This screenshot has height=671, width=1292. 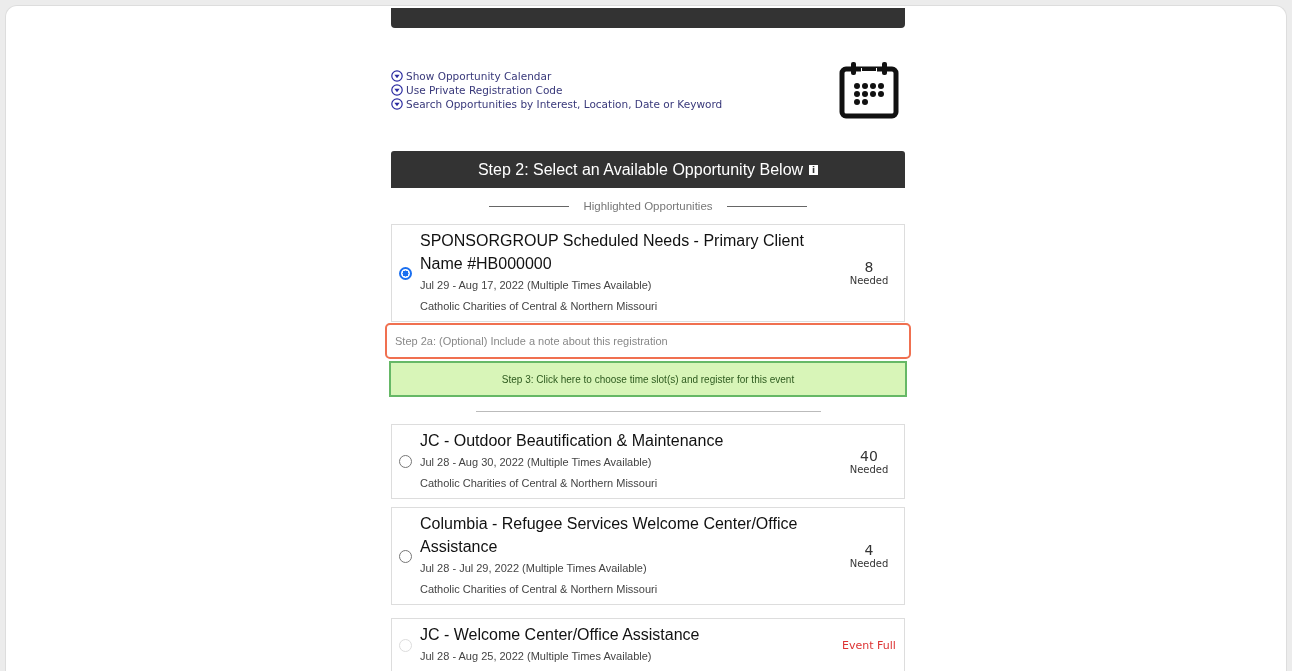 I want to click on opportunity-title: JC - Welcome Center/Office Assistance, so click(x=560, y=635).